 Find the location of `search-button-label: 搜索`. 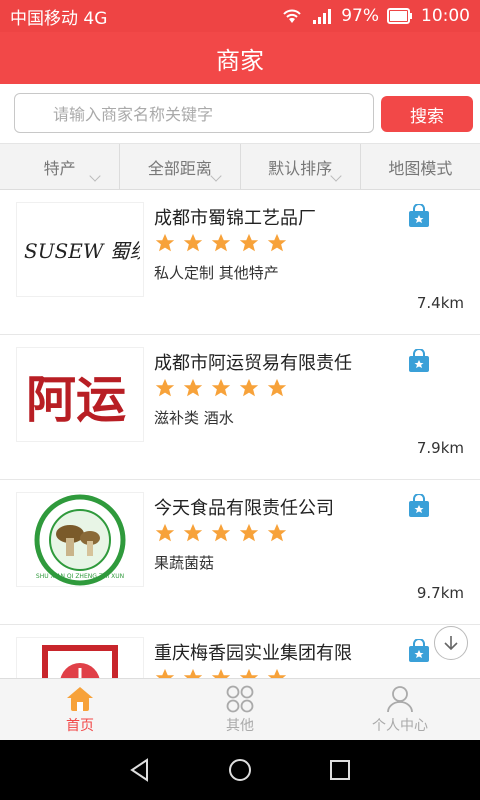

search-button-label: 搜索 is located at coordinates (427, 116).